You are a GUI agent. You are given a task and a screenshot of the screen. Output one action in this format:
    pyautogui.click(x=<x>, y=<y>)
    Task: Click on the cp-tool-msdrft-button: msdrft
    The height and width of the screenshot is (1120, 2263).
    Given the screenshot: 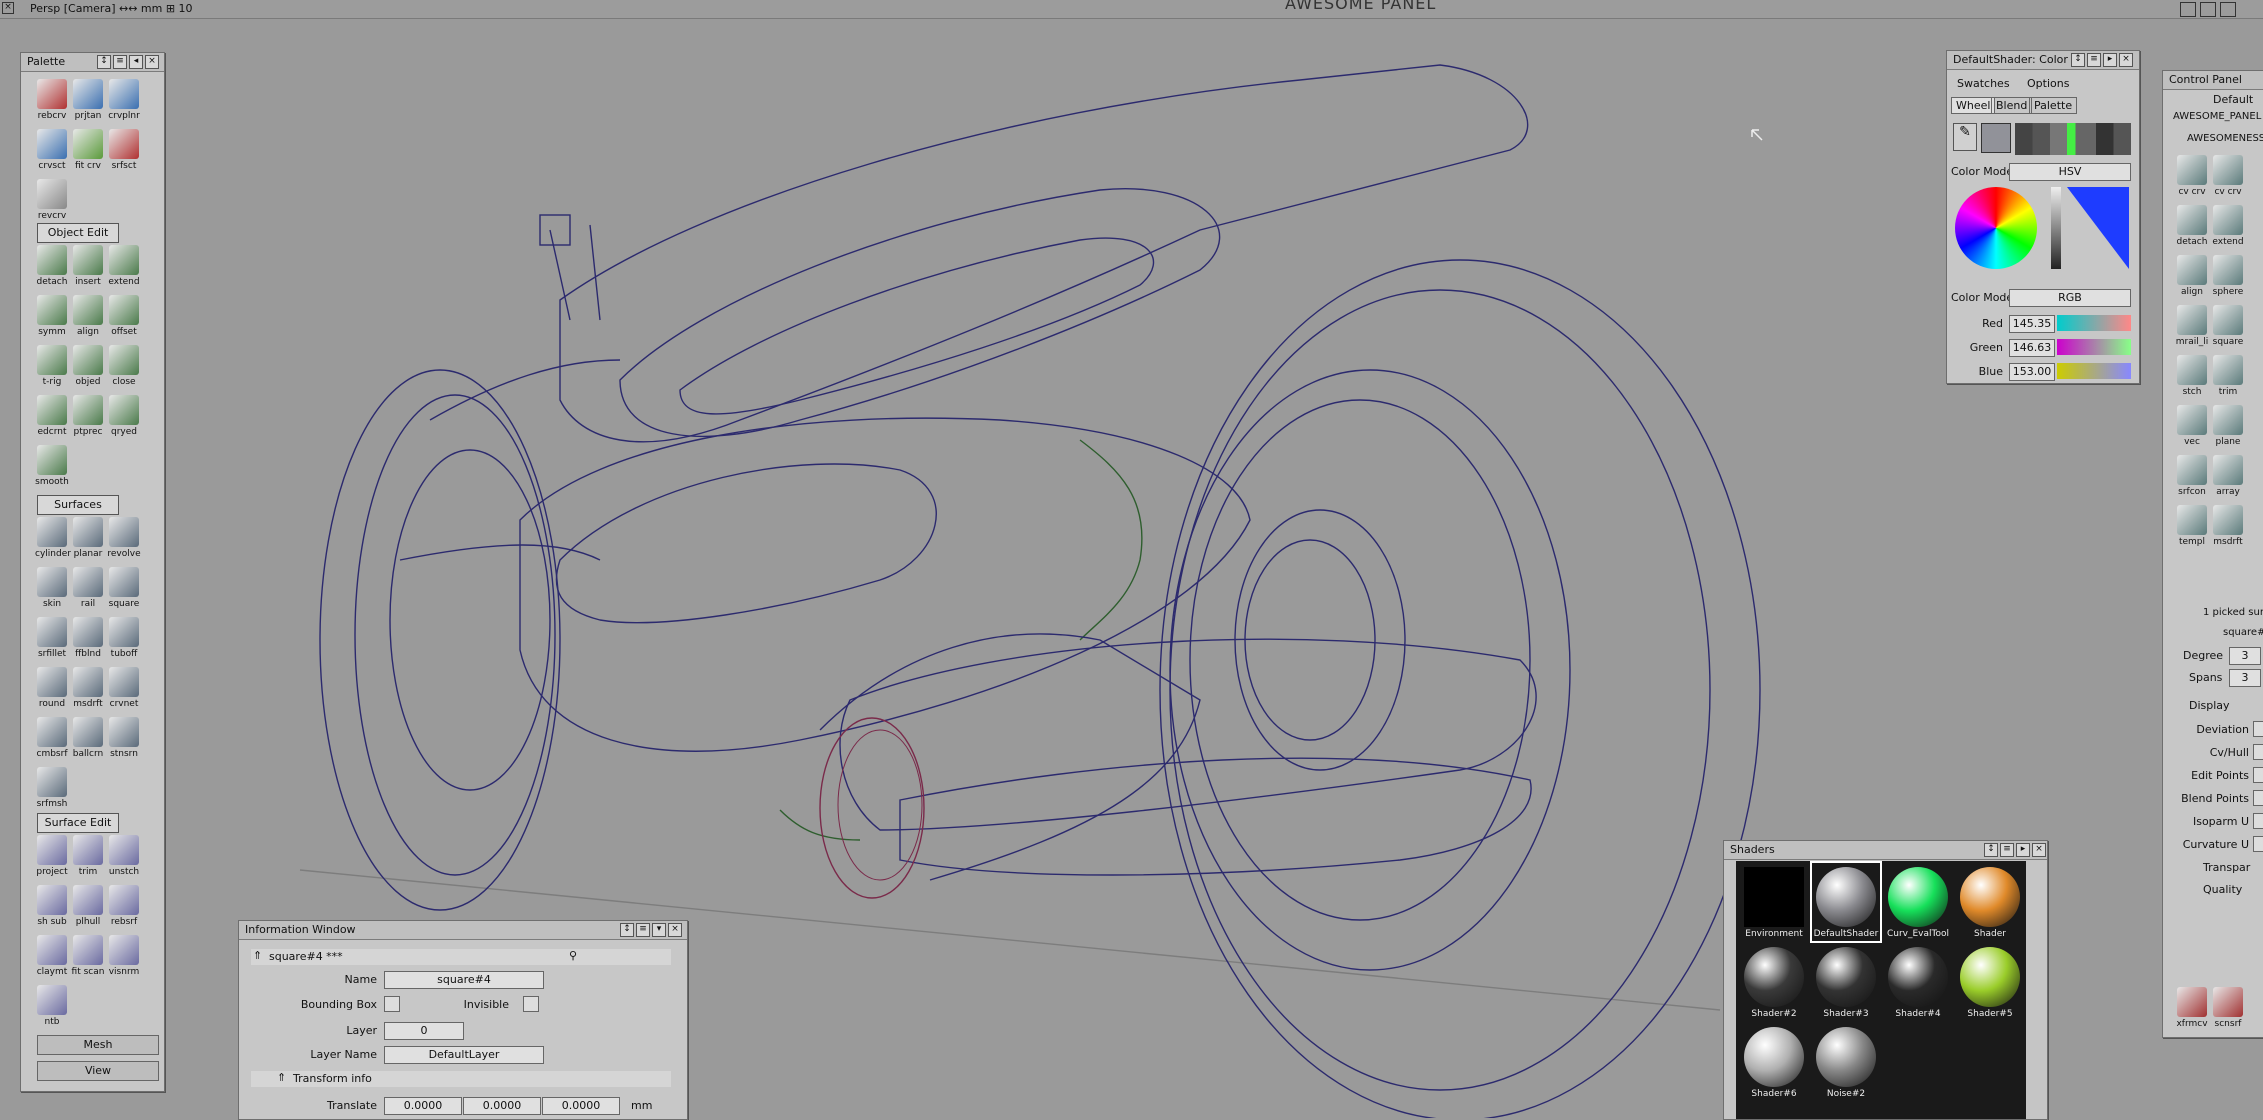 What is the action you would take?
    pyautogui.click(x=2228, y=529)
    